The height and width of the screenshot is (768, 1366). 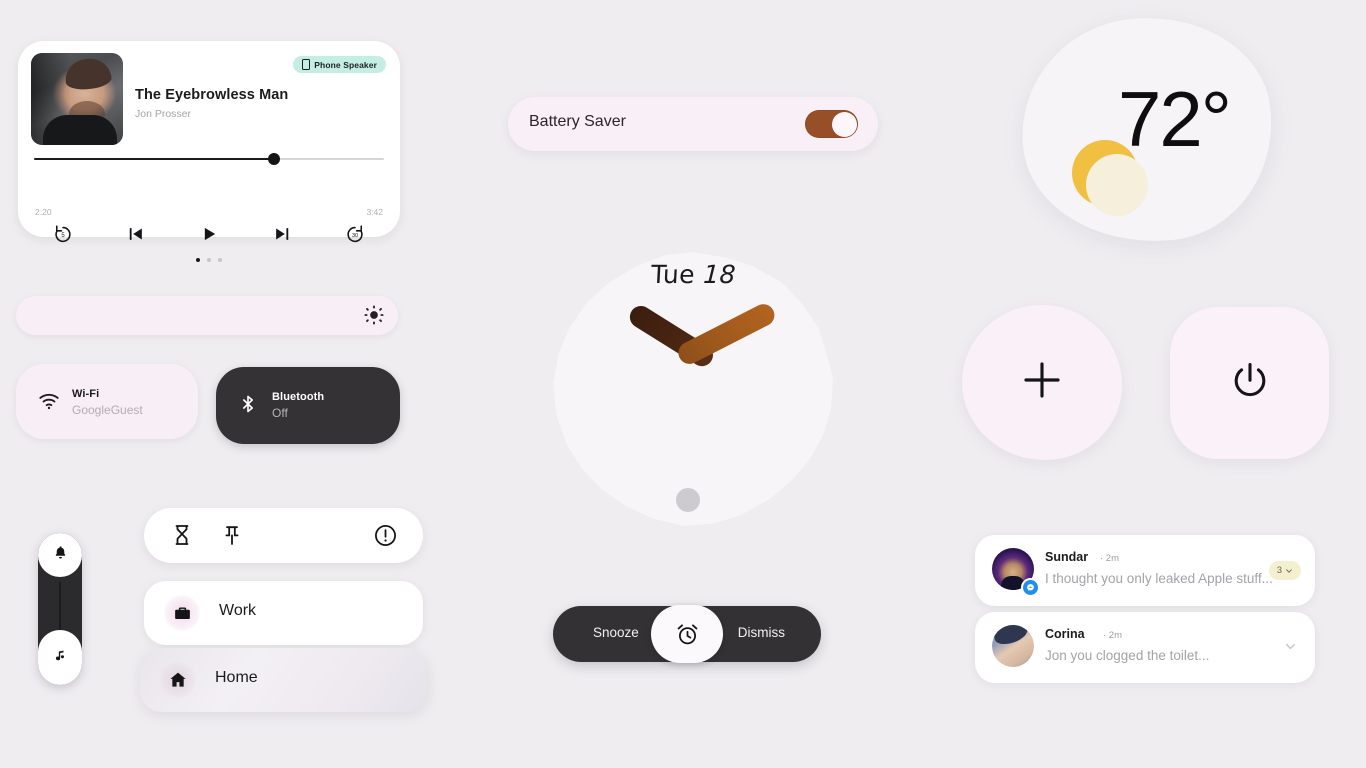 I want to click on power-button, so click(x=1249, y=383).